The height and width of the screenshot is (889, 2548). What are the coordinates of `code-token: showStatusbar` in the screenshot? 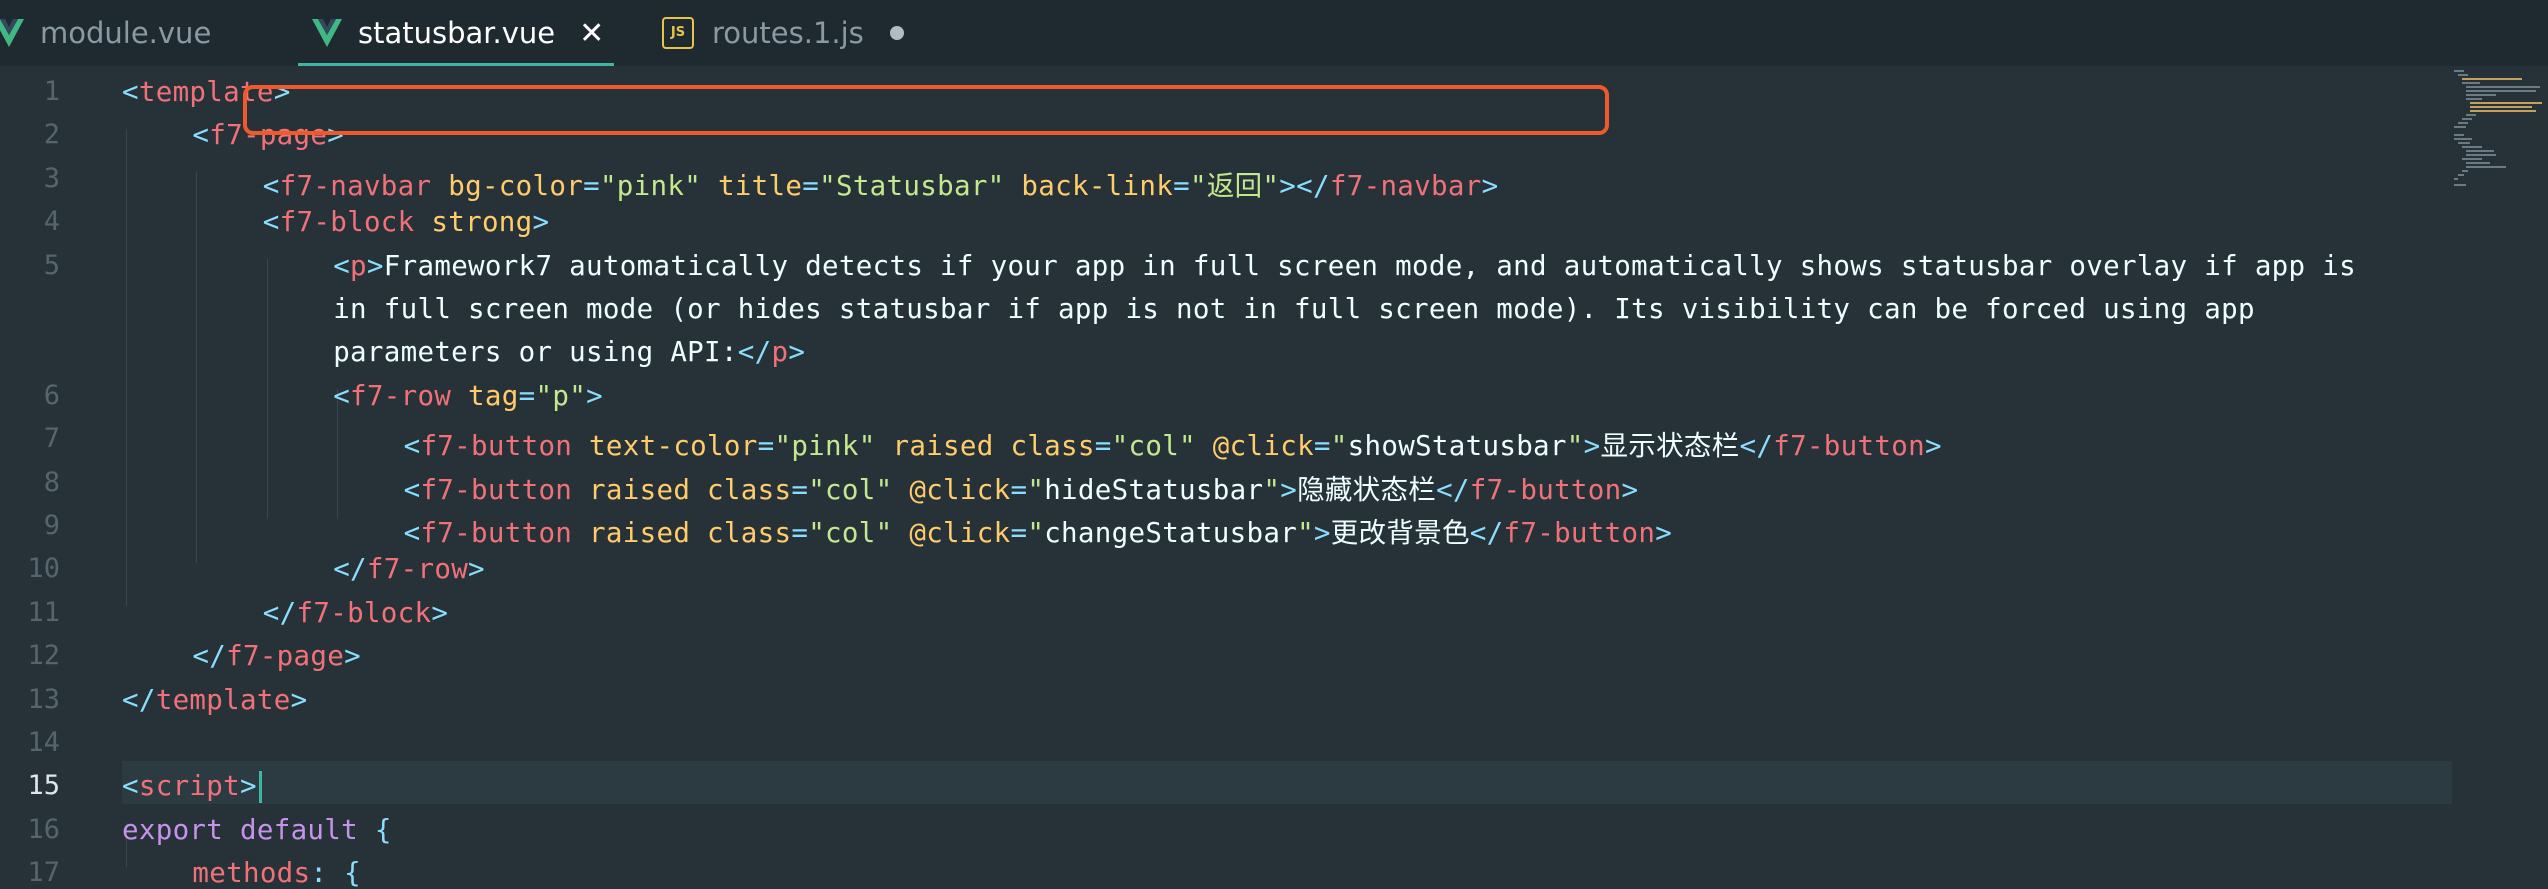 It's located at (1457, 446).